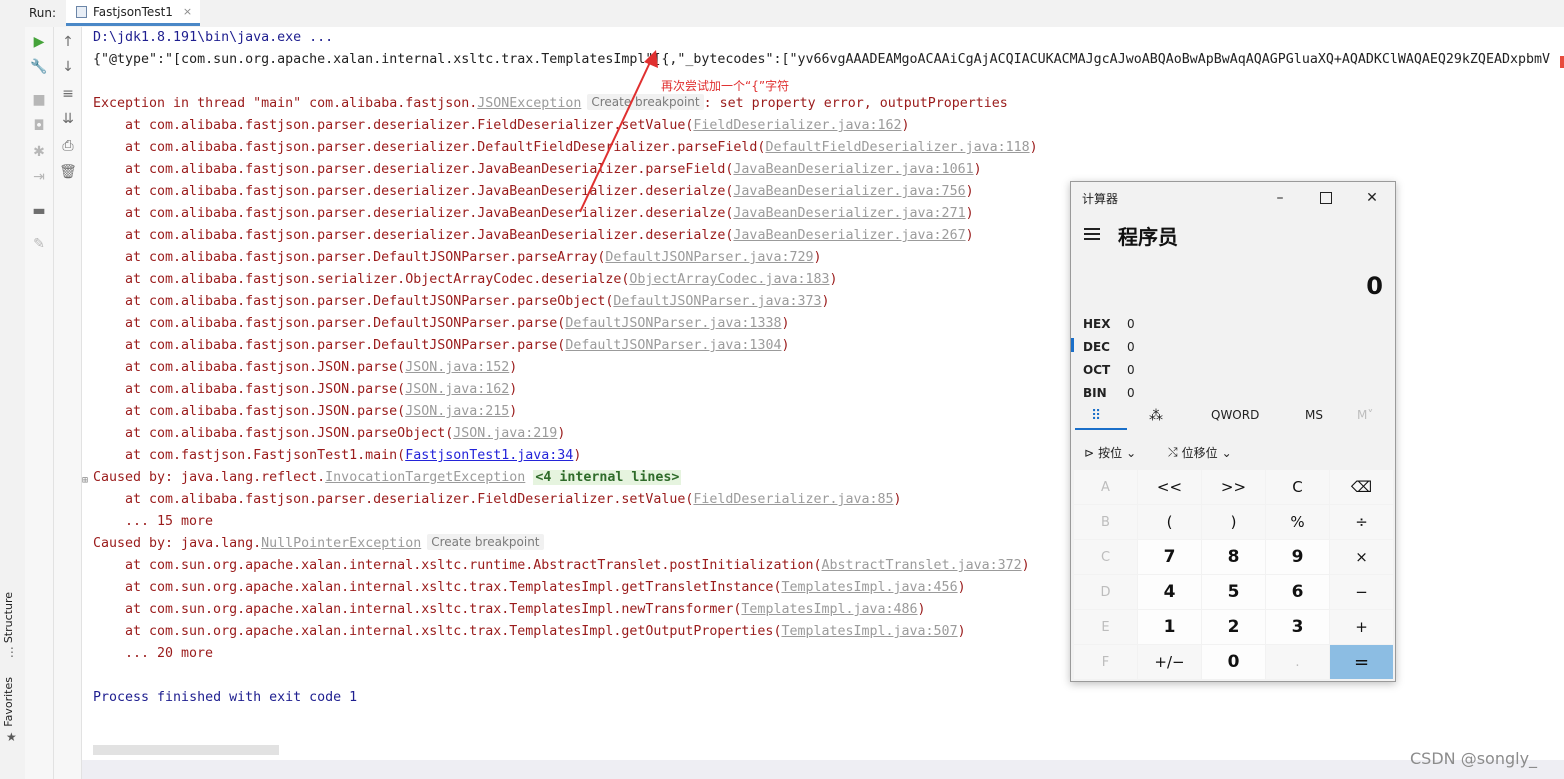 Image resolution: width=1564 pixels, height=779 pixels. What do you see at coordinates (1474, 758) in the screenshot?
I see `watermark: CSDN @songly_` at bounding box center [1474, 758].